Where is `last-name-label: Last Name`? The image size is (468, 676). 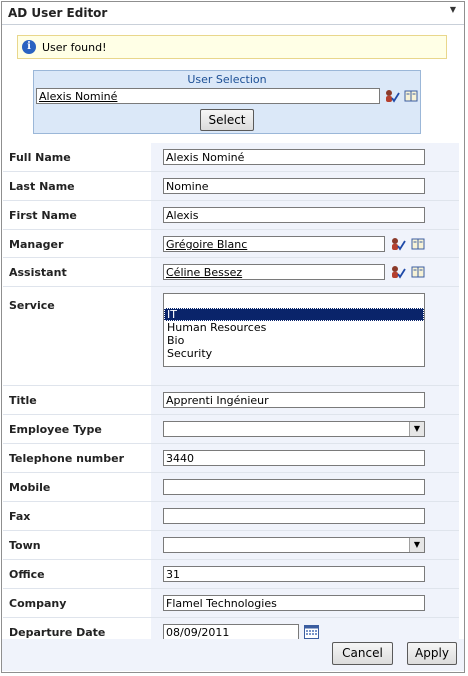
last-name-label: Last Name is located at coordinates (42, 186).